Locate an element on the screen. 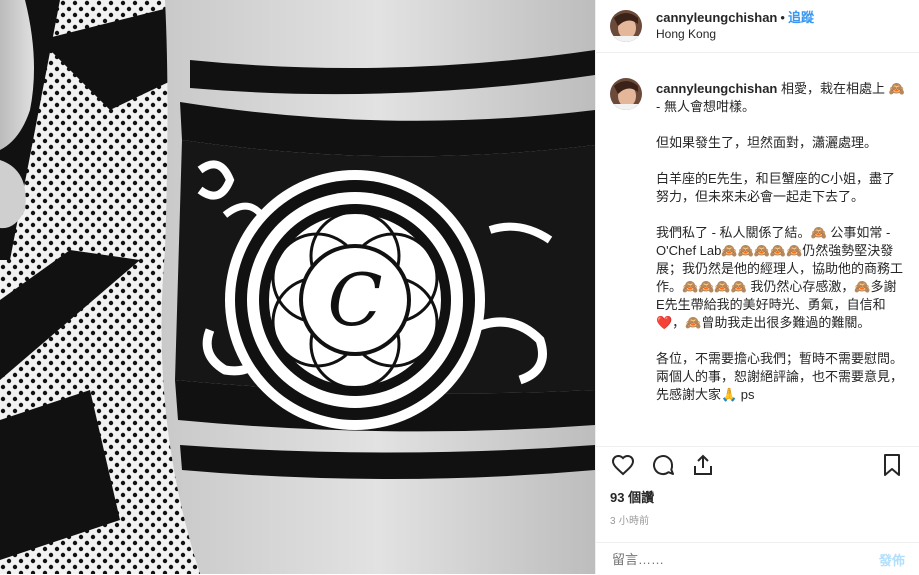  icon-row is located at coordinates (757, 465).